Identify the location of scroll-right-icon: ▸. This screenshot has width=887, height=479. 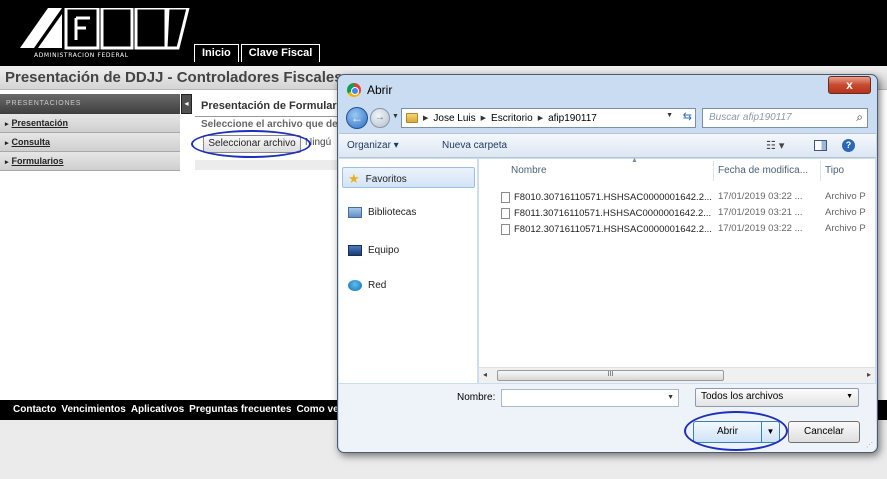
(869, 374).